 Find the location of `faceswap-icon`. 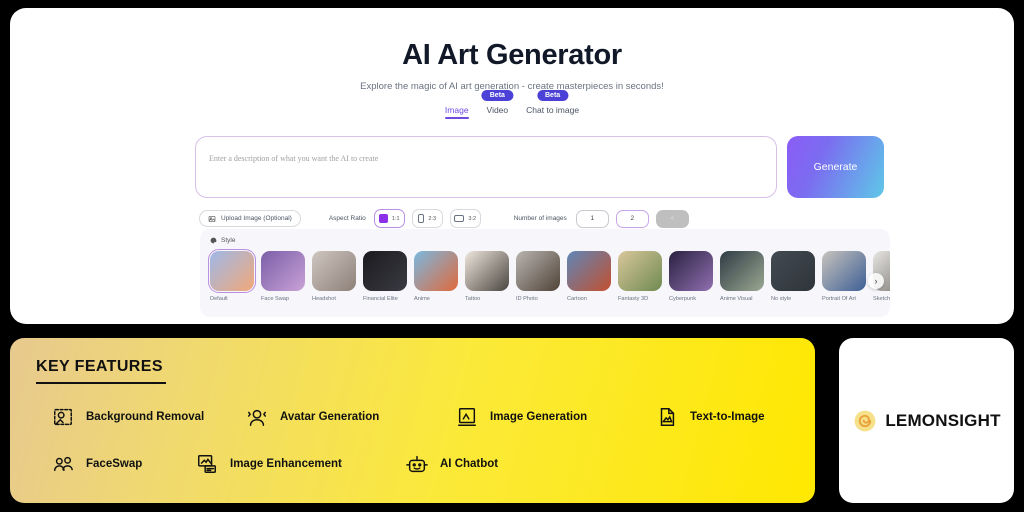

faceswap-icon is located at coordinates (63, 464).